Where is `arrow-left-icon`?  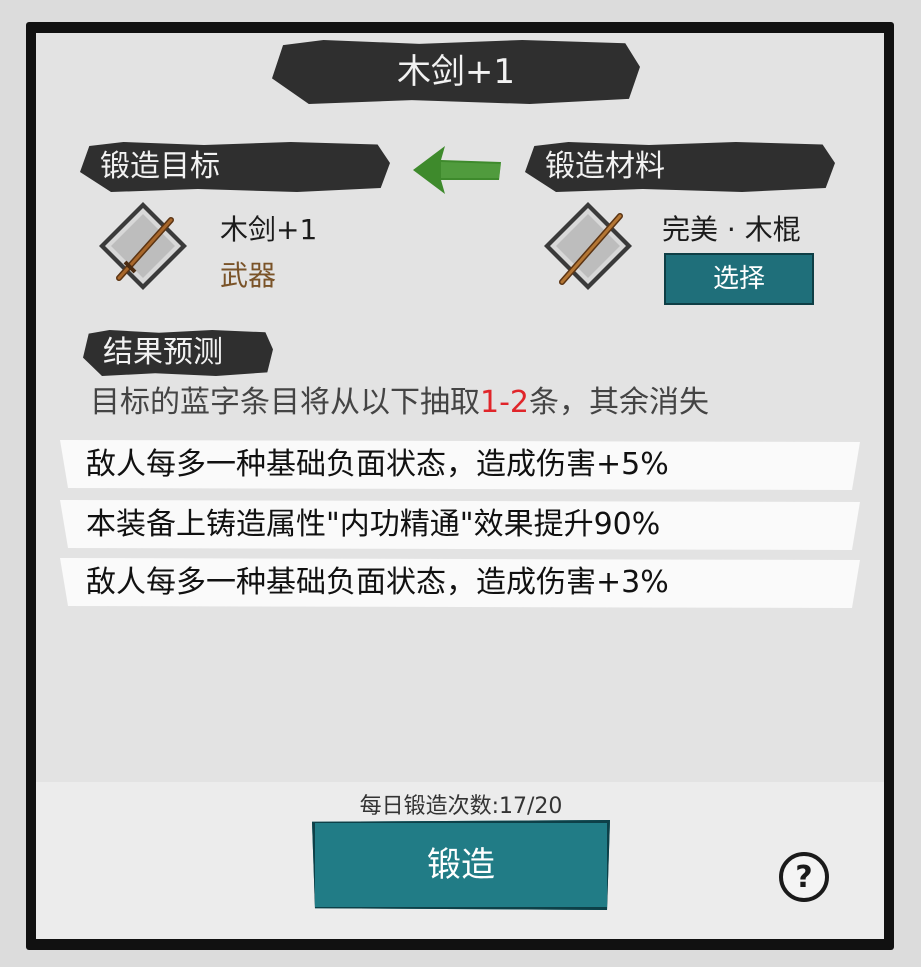
arrow-left-icon is located at coordinates (457, 170).